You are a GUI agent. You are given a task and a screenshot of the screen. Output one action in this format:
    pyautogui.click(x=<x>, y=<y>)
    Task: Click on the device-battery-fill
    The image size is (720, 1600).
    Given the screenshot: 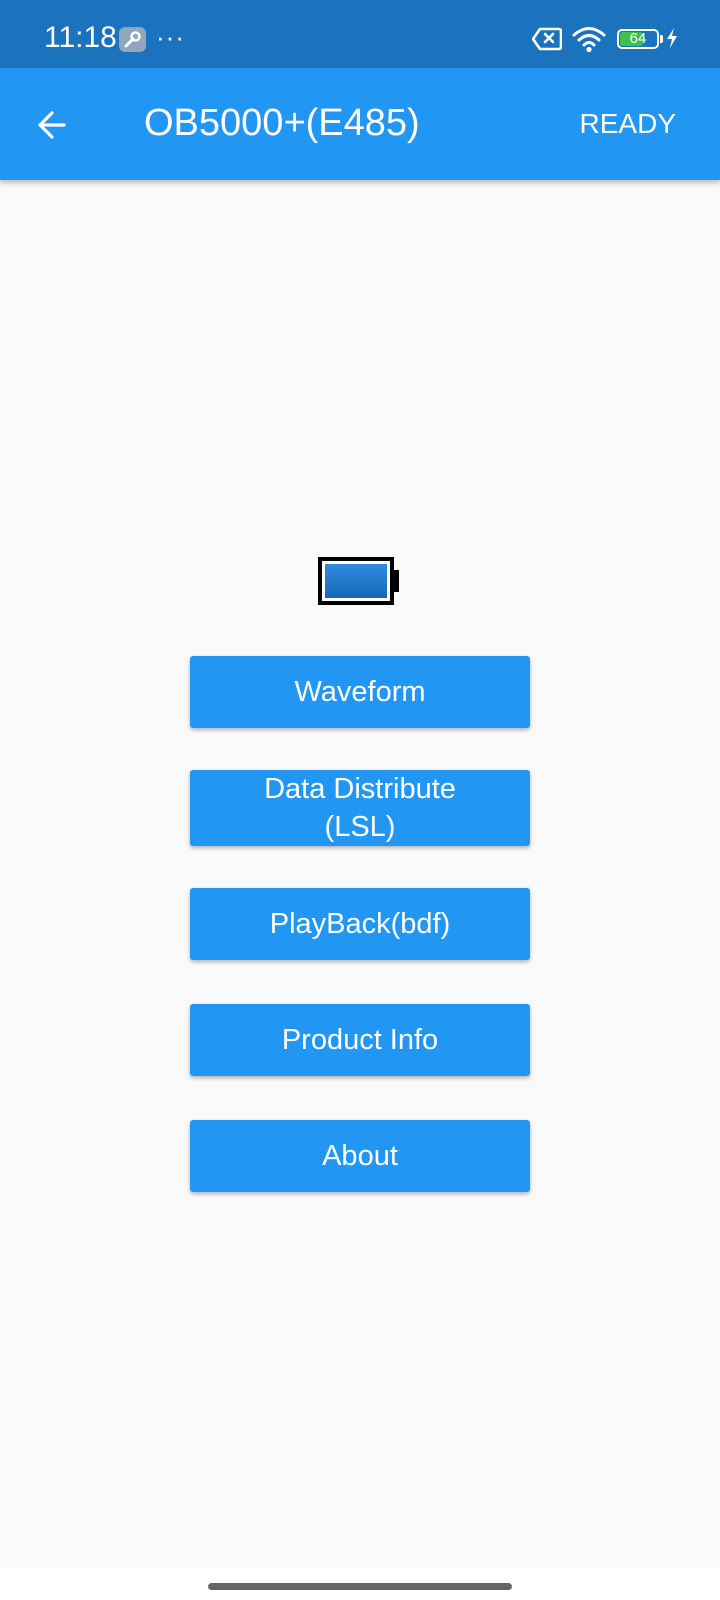 What is the action you would take?
    pyautogui.click(x=356, y=581)
    